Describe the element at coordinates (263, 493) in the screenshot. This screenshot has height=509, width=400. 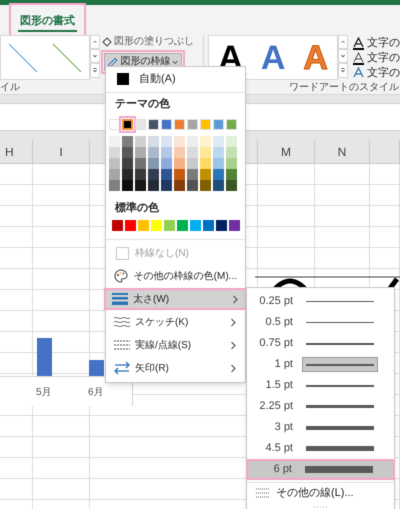
I see `dotted-lines-icon` at that location.